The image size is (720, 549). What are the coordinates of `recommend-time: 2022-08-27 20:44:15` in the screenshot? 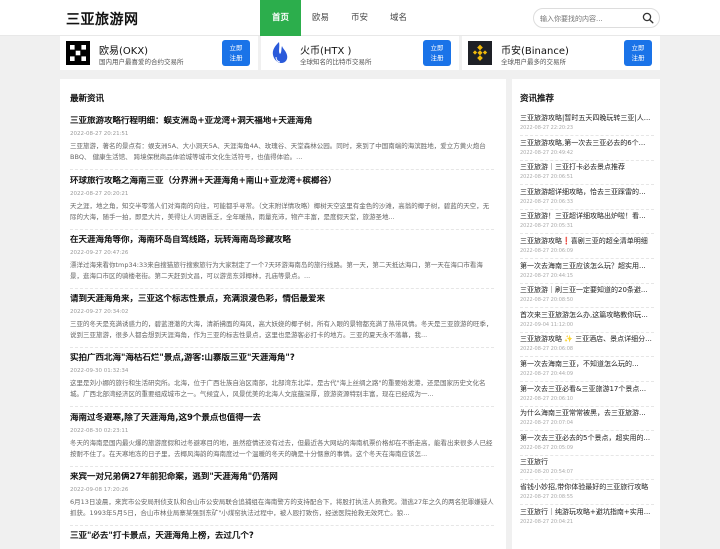 It's located at (547, 275).